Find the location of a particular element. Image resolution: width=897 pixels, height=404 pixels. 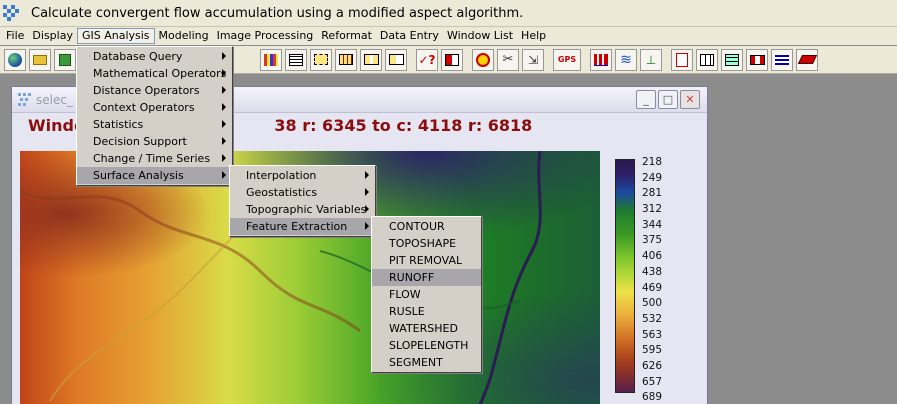

menu-item-distance-operators: Distance Operators is located at coordinates (154, 90).